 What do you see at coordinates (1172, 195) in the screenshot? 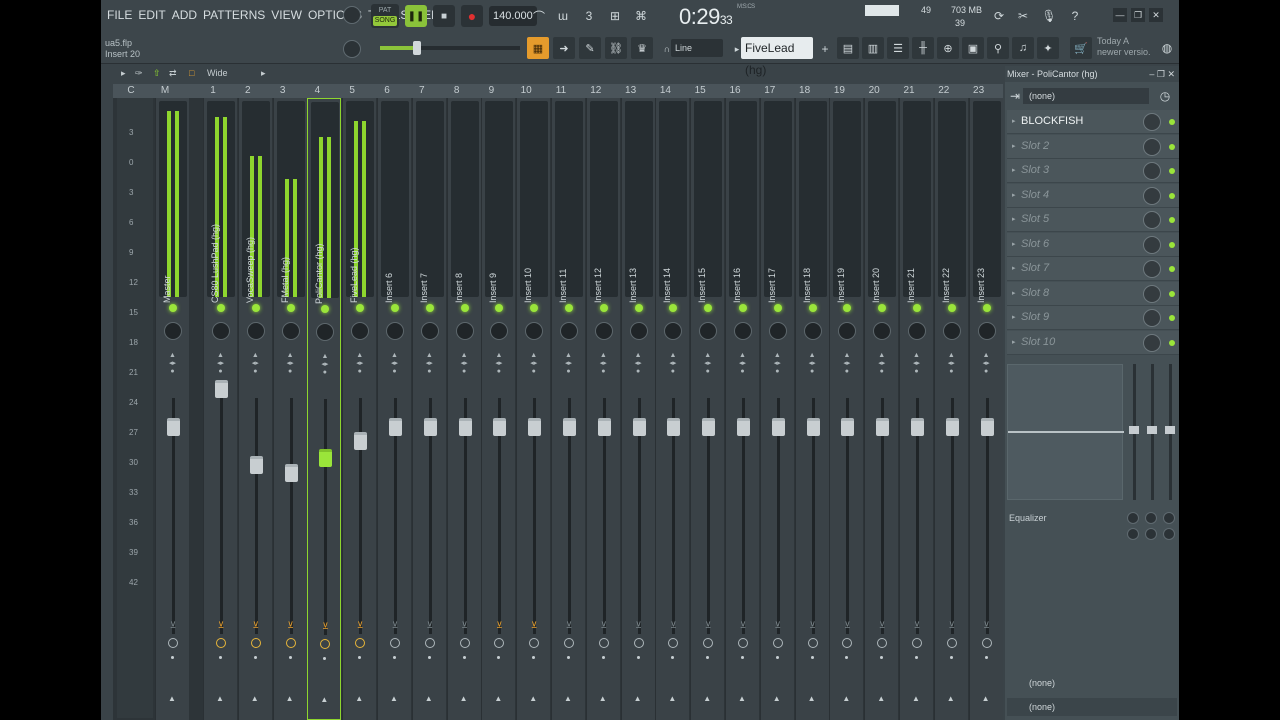
I see `slot-enable-led` at bounding box center [1172, 195].